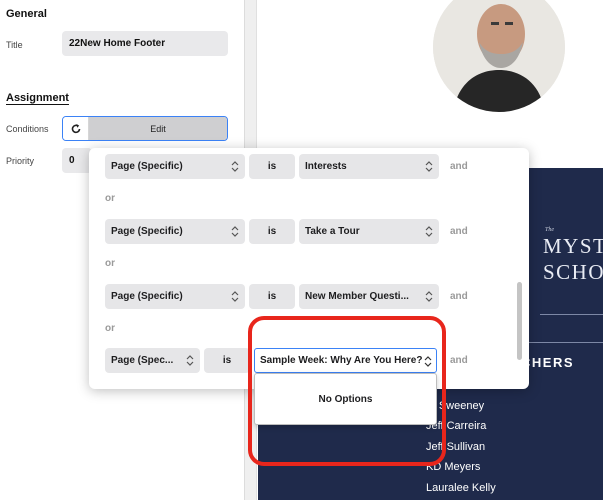 This screenshot has width=603, height=500. I want to click on priority-label: Priority, so click(20, 161).